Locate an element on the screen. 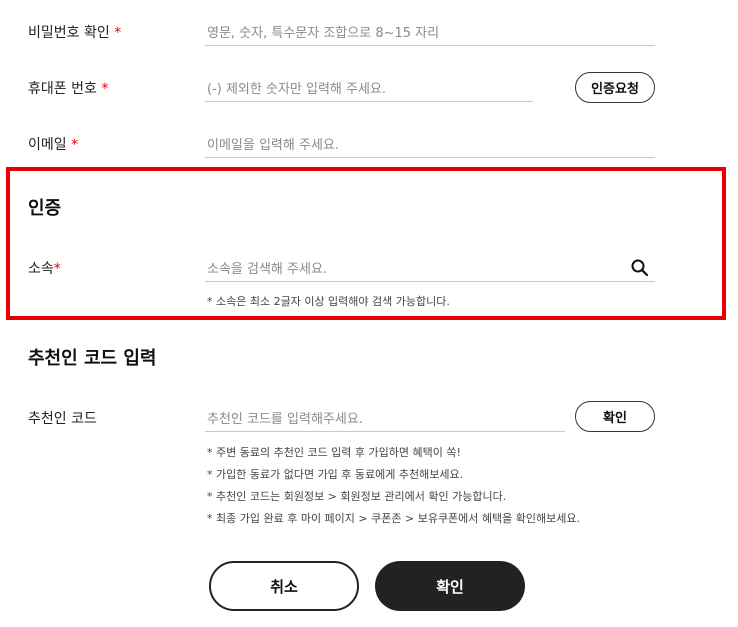 Image resolution: width=738 pixels, height=627 pixels. password-confirm-underline is located at coordinates (430, 45).